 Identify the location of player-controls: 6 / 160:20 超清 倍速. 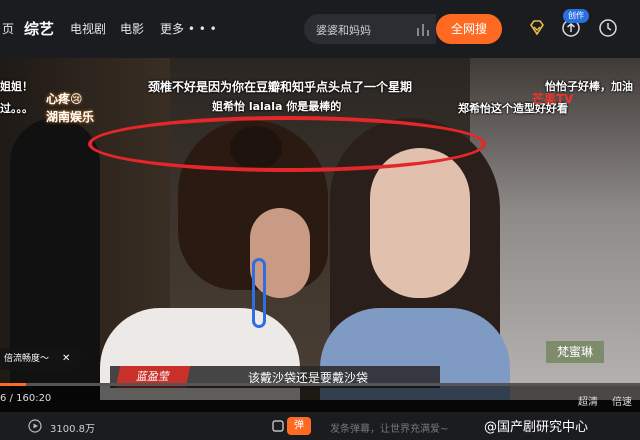
(320, 399).